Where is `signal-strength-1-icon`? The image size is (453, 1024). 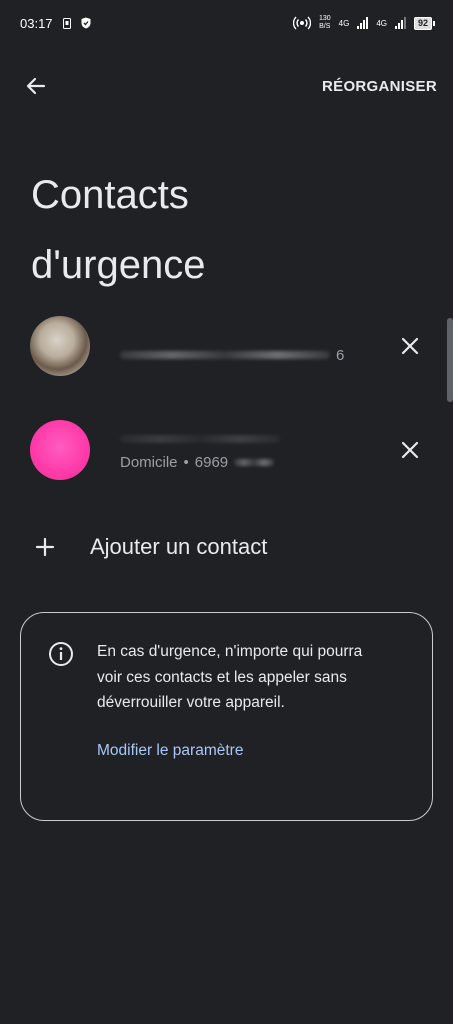
signal-strength-1-icon is located at coordinates (363, 23).